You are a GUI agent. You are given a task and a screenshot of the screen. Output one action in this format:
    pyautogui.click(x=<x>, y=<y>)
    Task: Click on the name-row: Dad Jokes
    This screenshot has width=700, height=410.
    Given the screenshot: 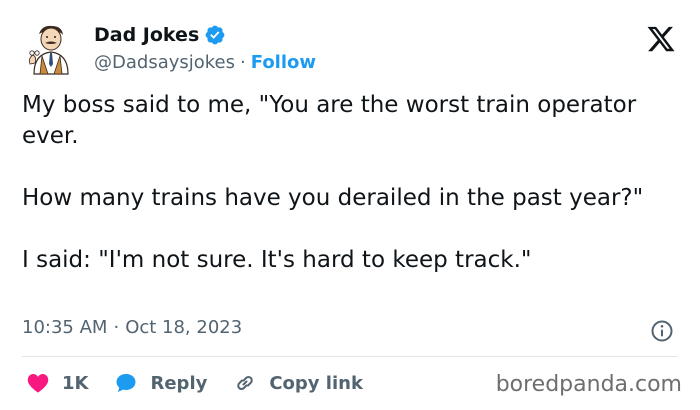 What is the action you would take?
    pyautogui.click(x=160, y=35)
    